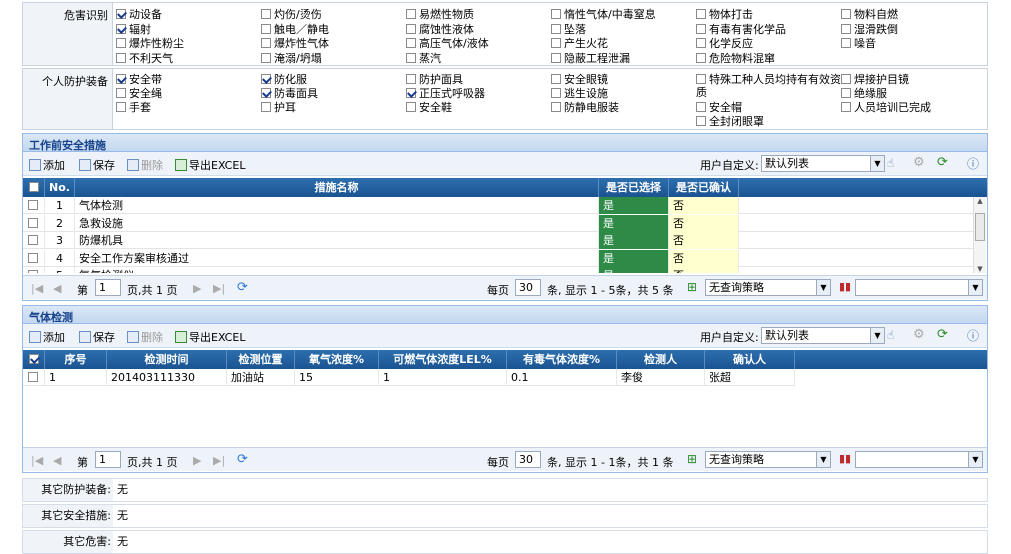 This screenshot has height=554, width=1011. I want to click on other-ppe-value: 无, so click(122, 490).